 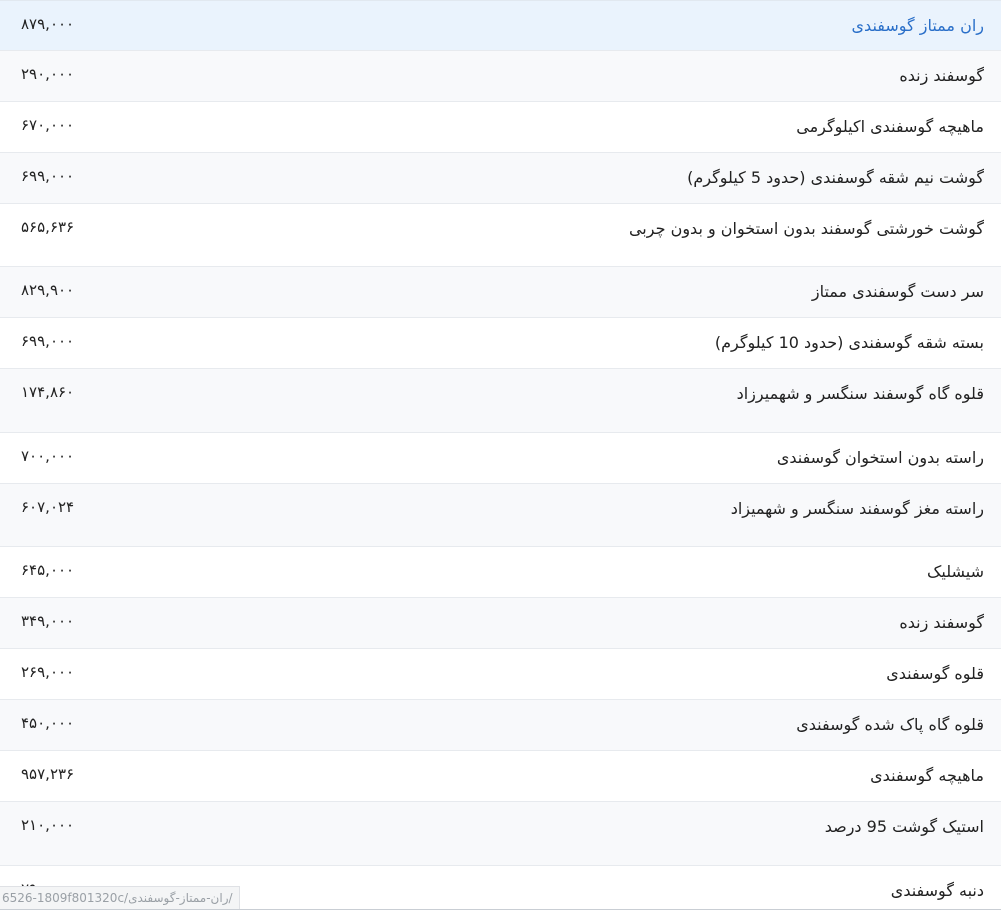 What do you see at coordinates (890, 127) in the screenshot?
I see `product-name: ماهیچه گوسفندی اکیلوگرمی` at bounding box center [890, 127].